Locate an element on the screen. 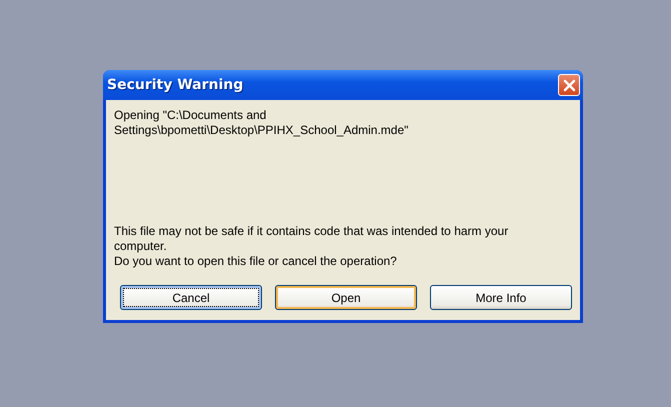 This screenshot has width=671, height=407. file-path-text: Opening "C:\Documents and Settings\bpometti\Desktop\PPIHX_School_Admin.mde" is located at coordinates (262, 123).